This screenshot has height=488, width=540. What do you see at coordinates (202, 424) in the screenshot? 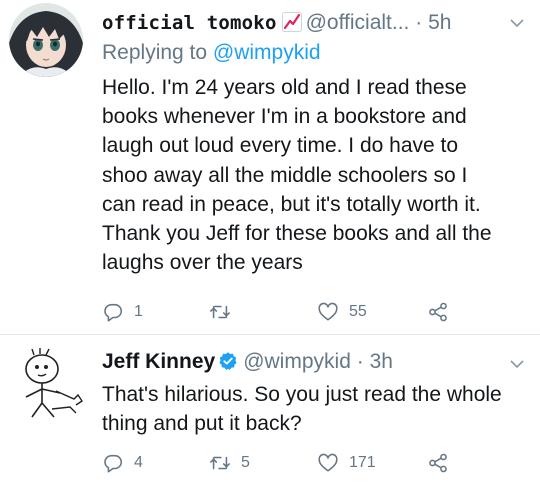
I see `tweet-text-line: thing and put it back?` at bounding box center [202, 424].